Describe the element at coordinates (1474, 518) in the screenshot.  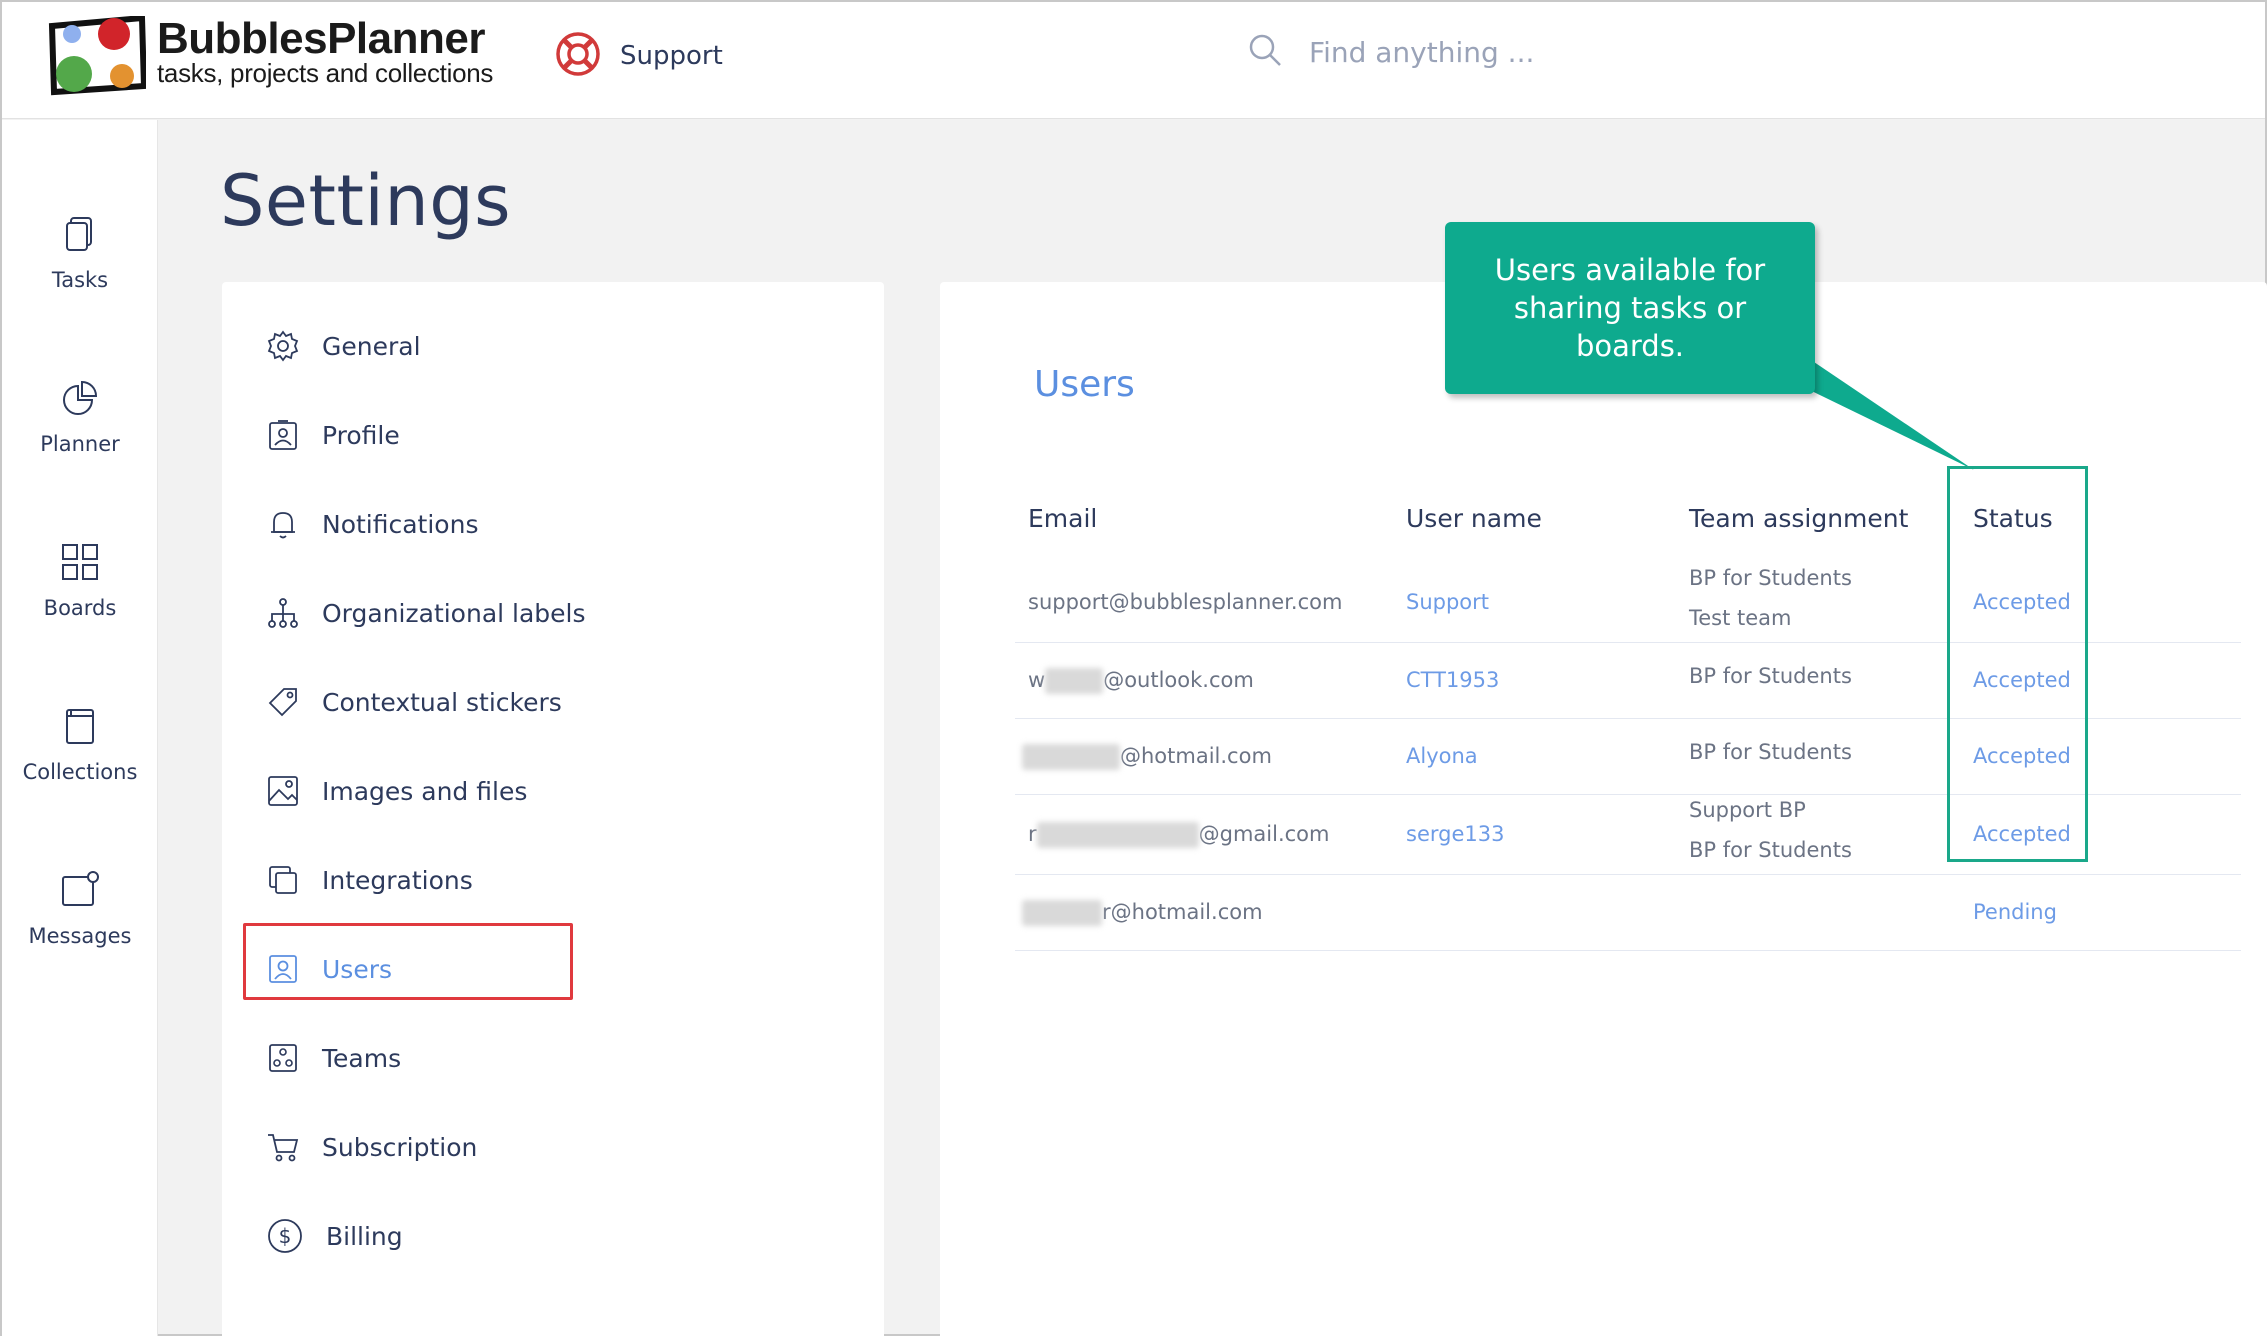
I see `column-header-username: User name` at that location.